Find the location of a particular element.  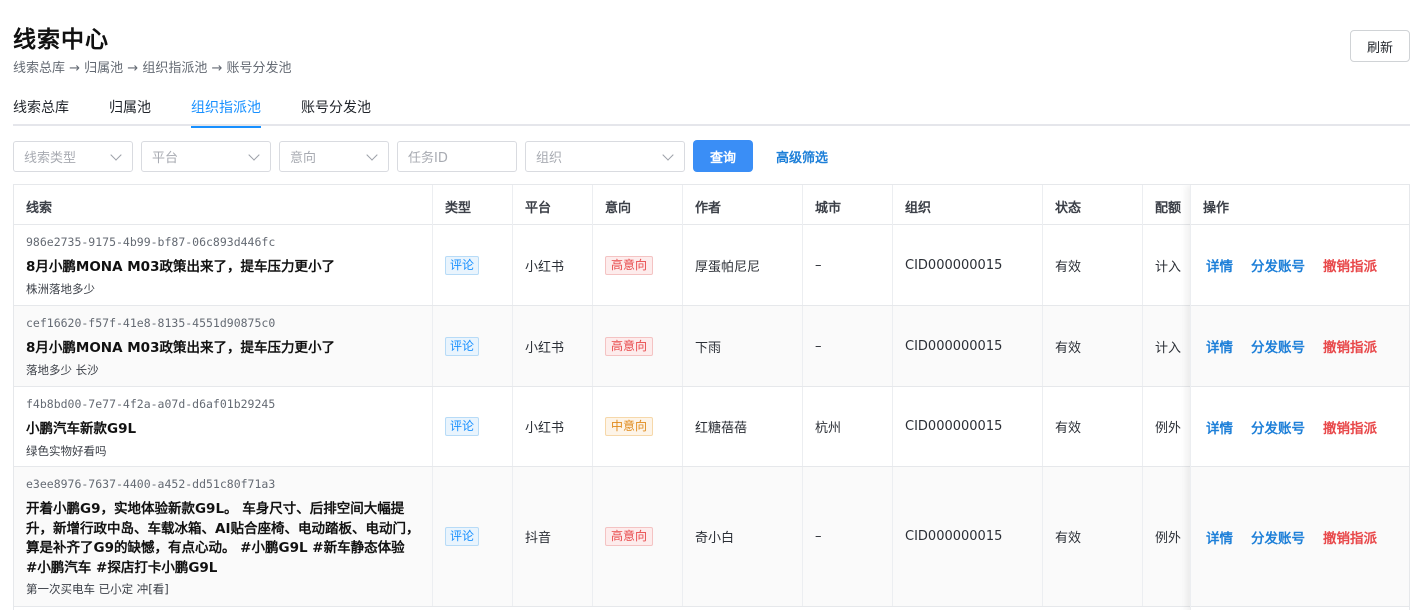

col-city: 城市 is located at coordinates (848, 205).